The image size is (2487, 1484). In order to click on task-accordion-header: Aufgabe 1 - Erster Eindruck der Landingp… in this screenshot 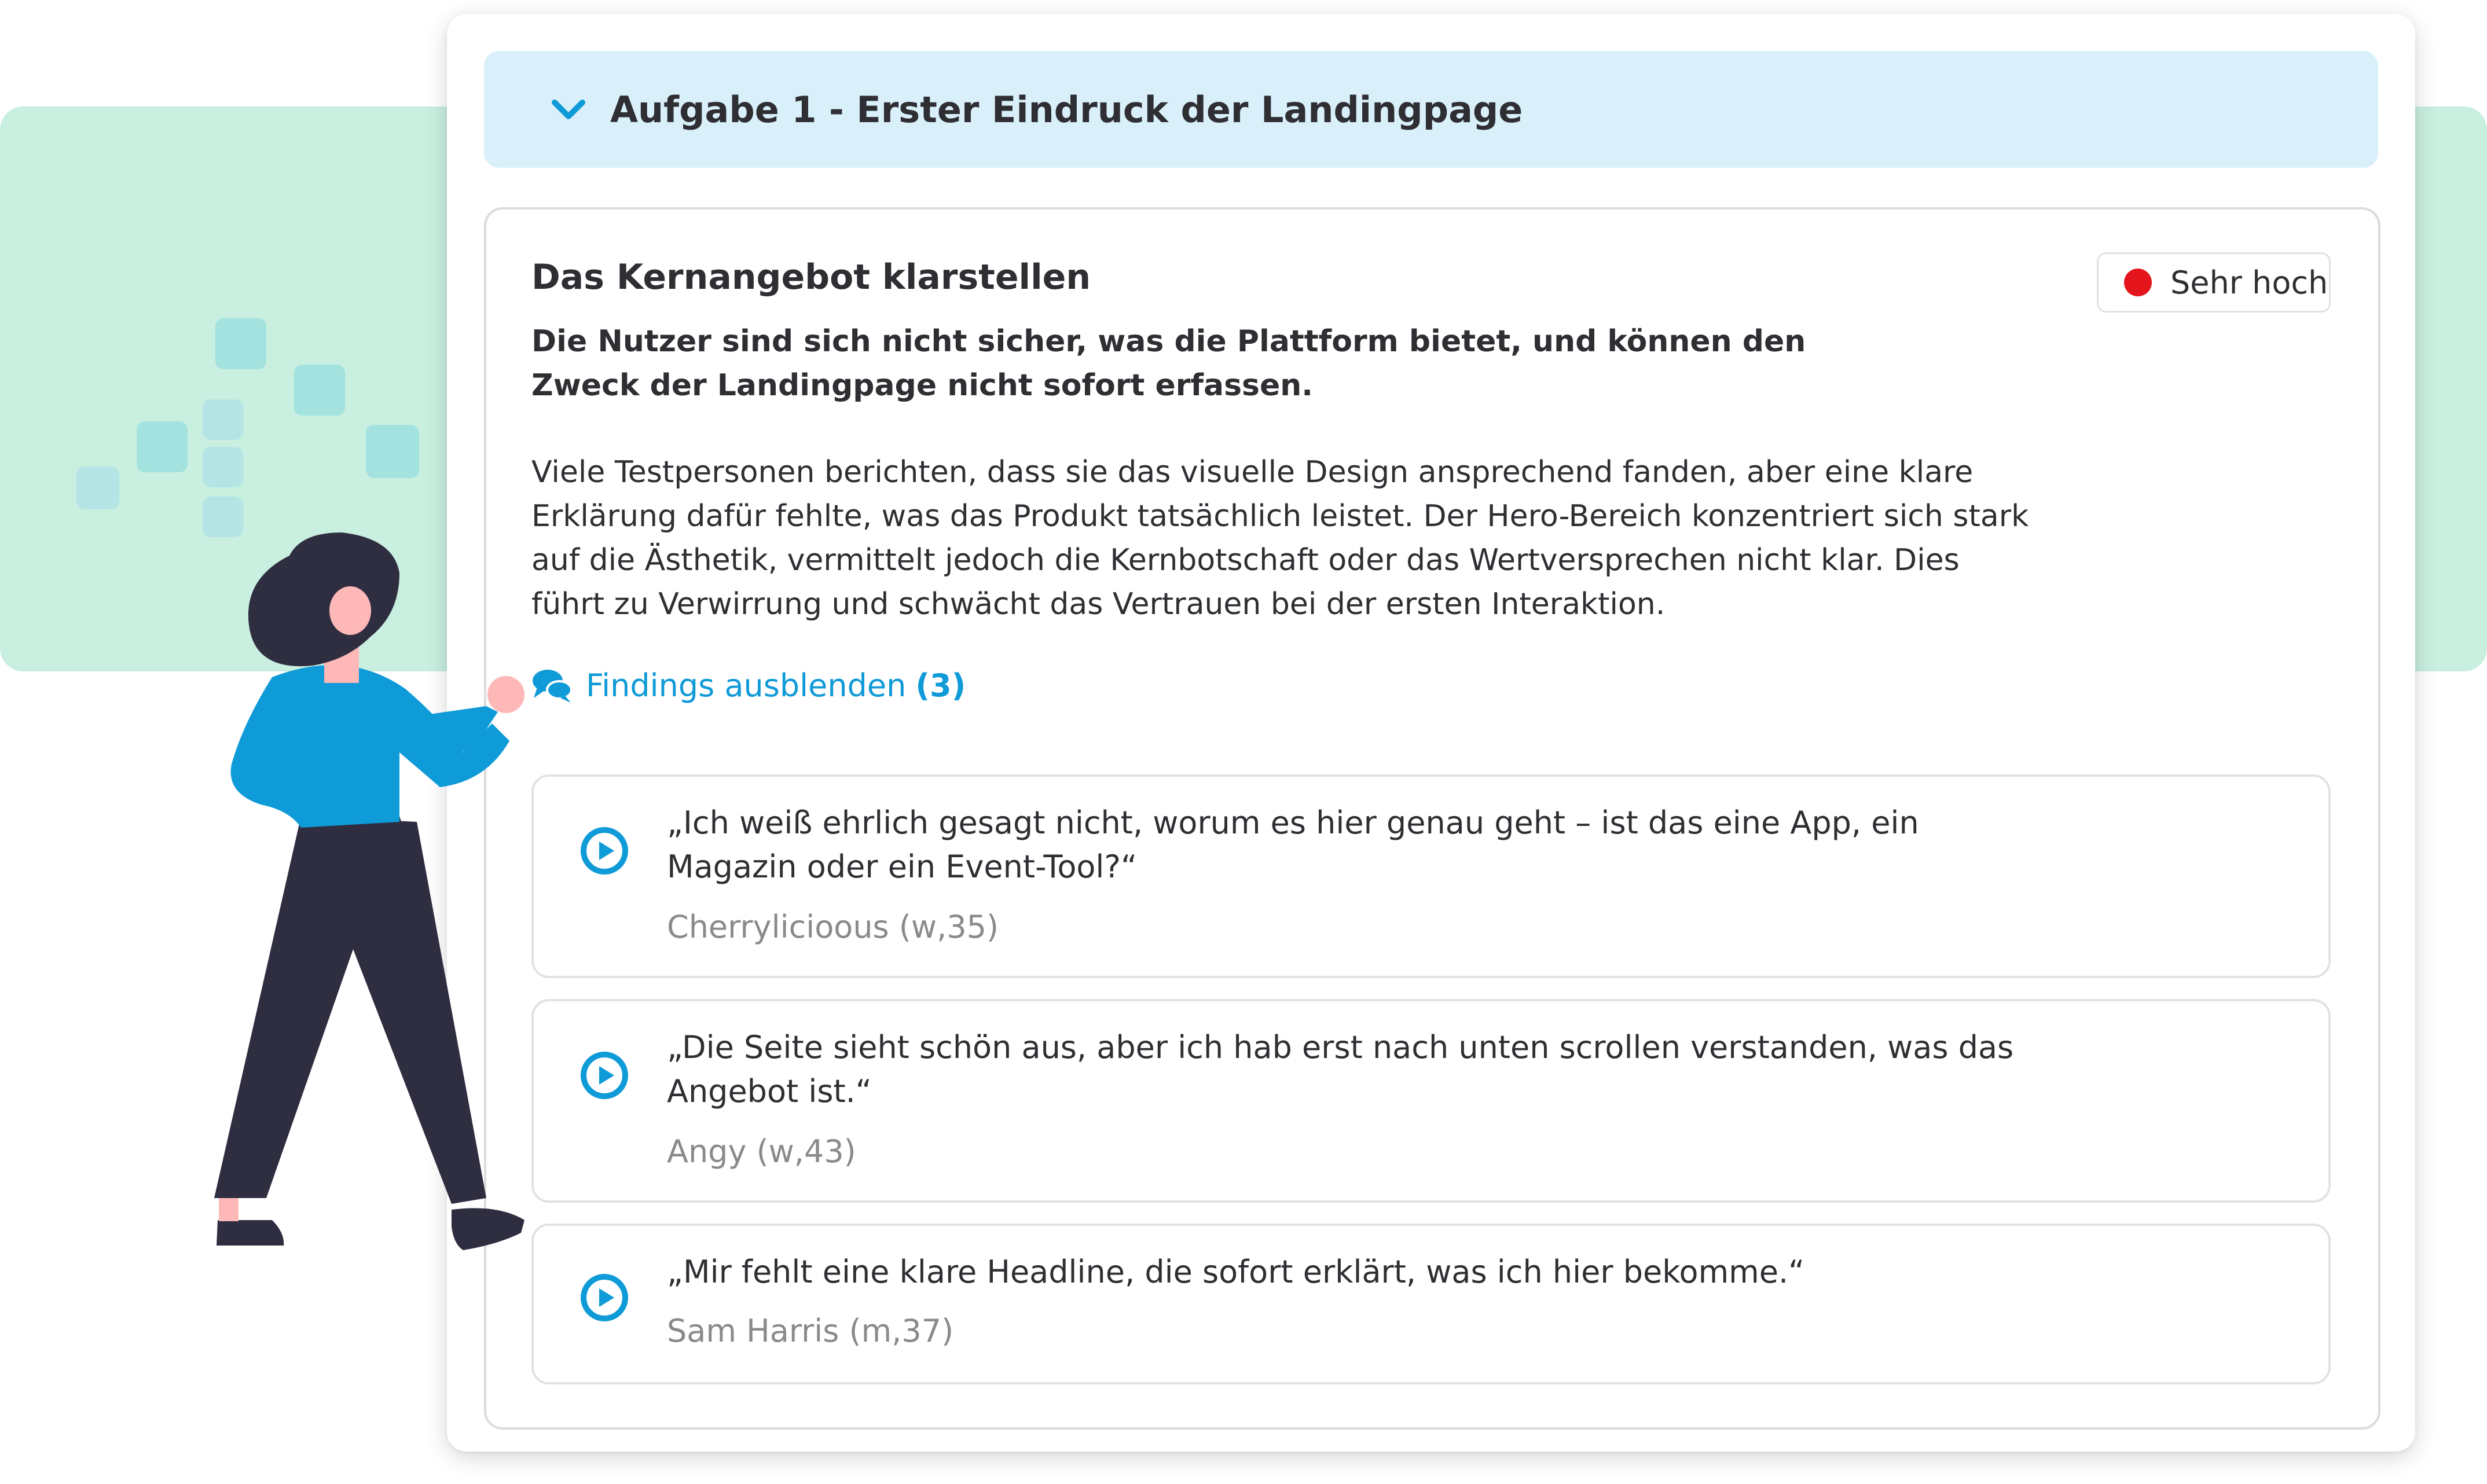, I will do `click(1431, 110)`.